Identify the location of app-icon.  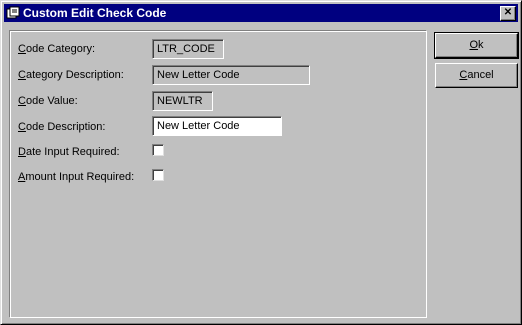
(13, 12).